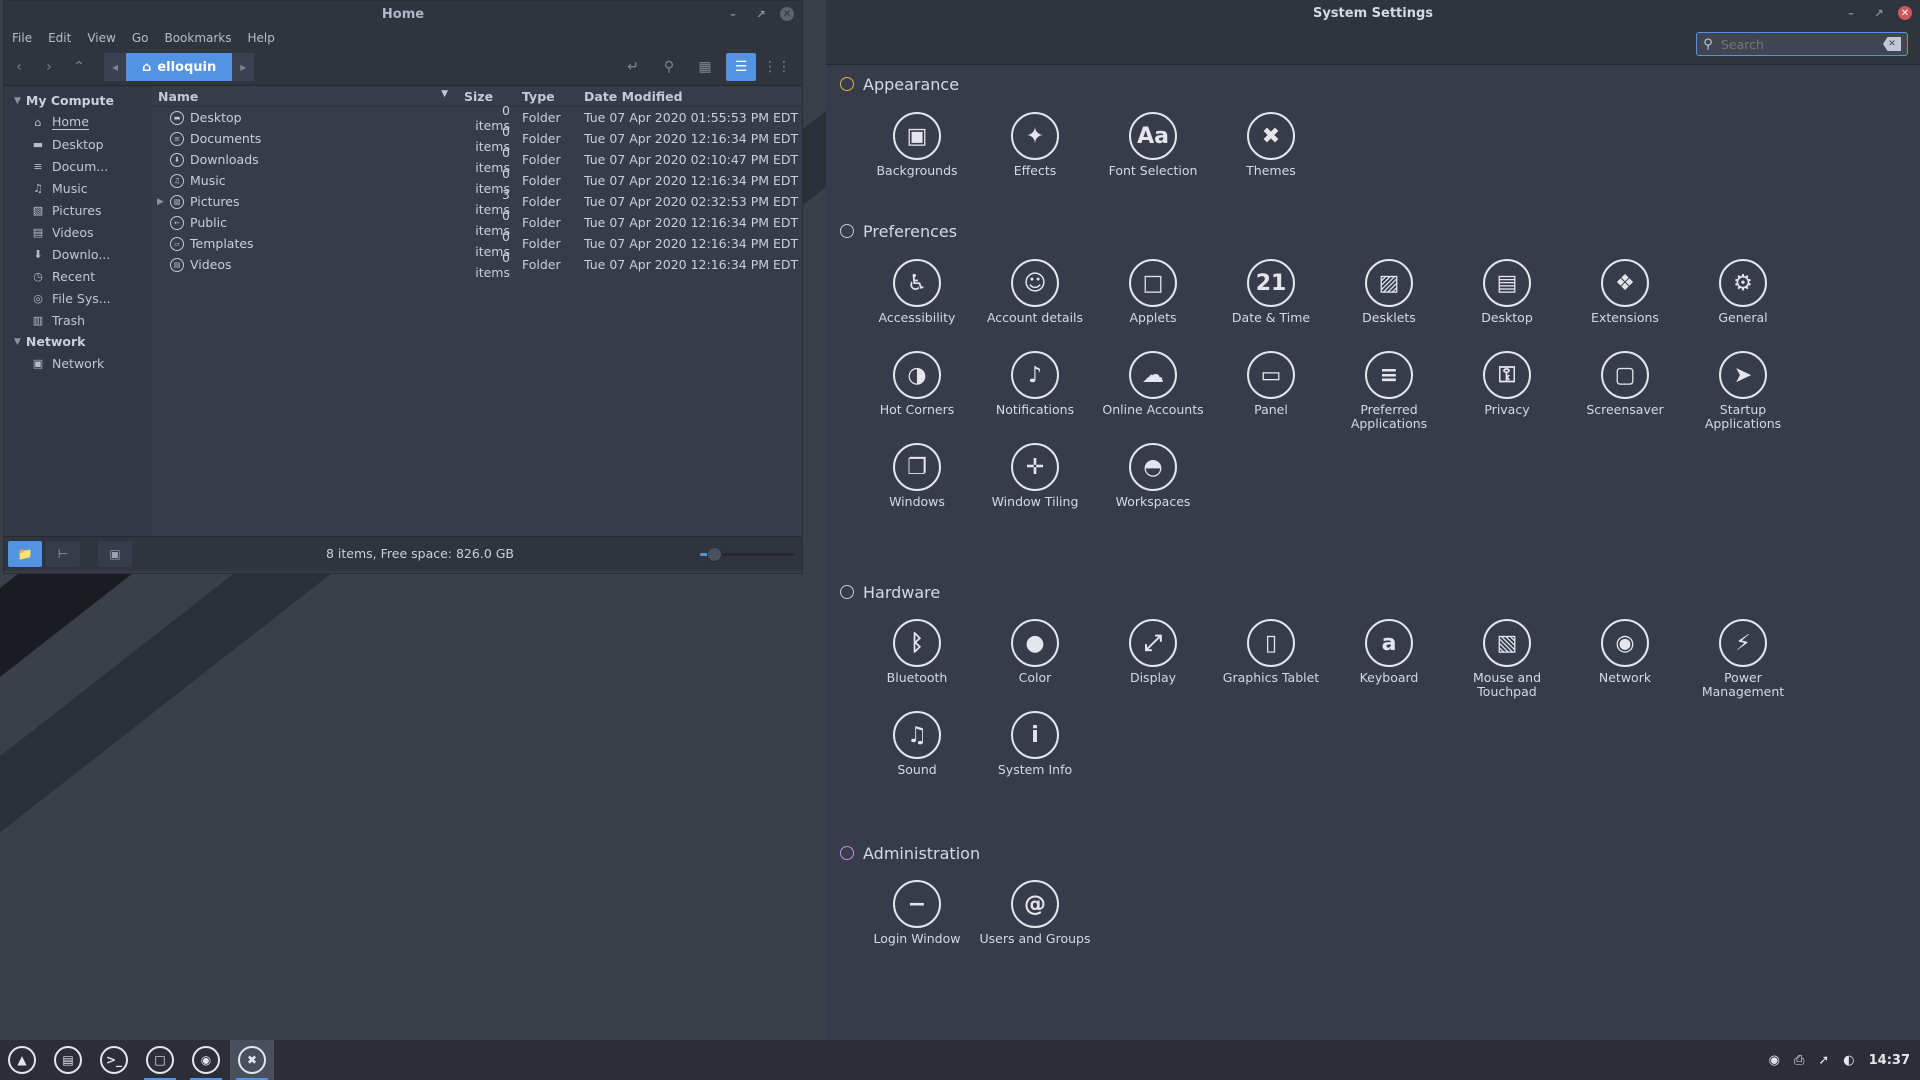  I want to click on sidebar-item-videos: ▤ Videos, so click(78, 232).